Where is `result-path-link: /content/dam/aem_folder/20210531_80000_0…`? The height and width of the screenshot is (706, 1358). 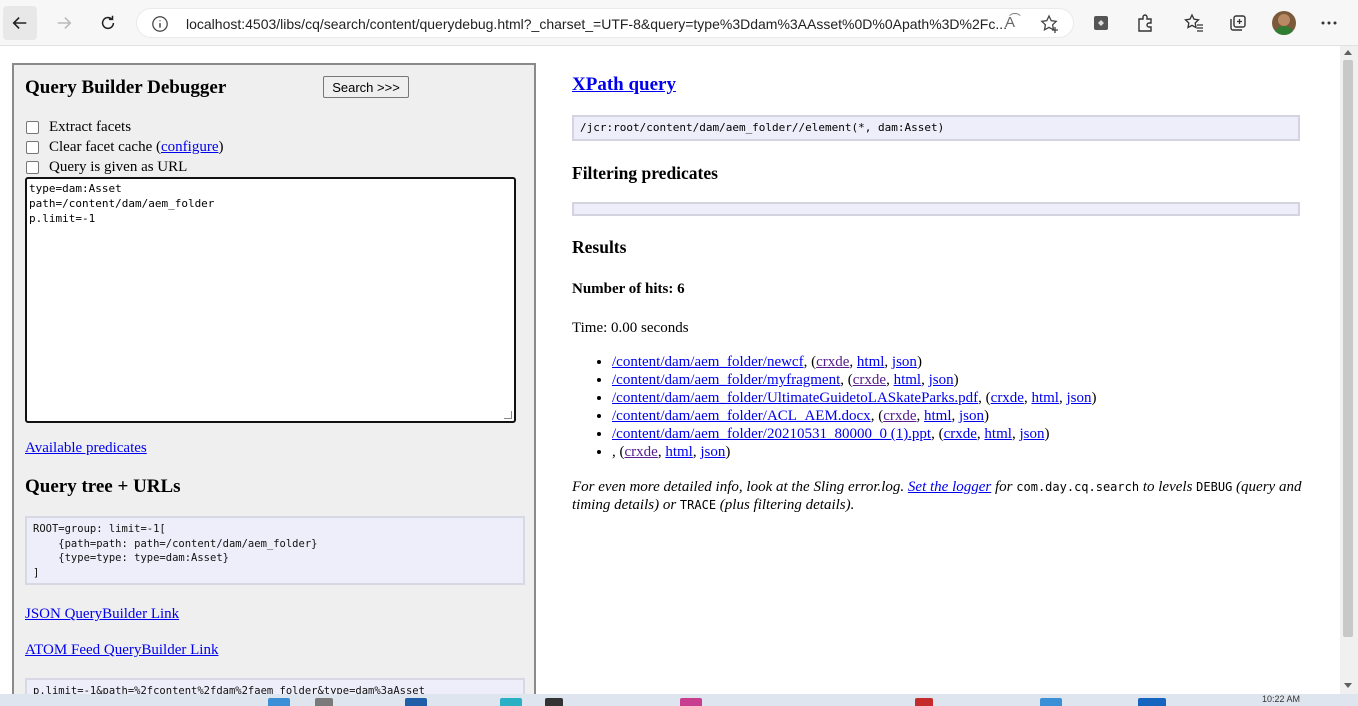 result-path-link: /content/dam/aem_folder/20210531_80000_0… is located at coordinates (771, 434).